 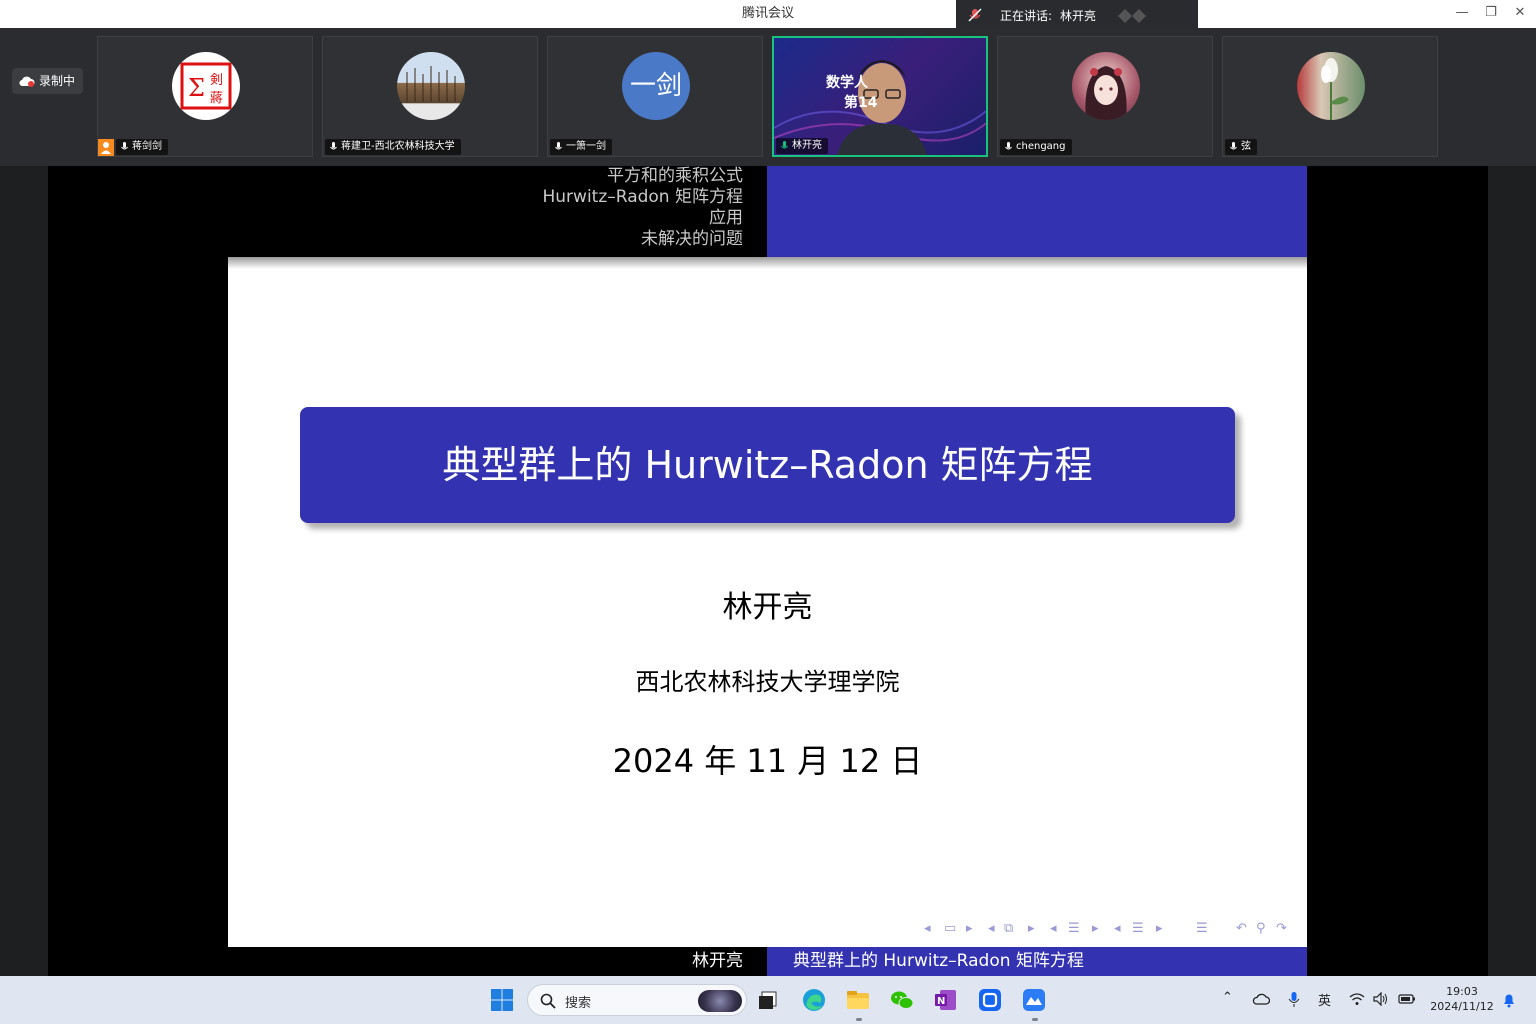 What do you see at coordinates (1227, 997) in the screenshot?
I see `tray-expand-icon: ⌃` at bounding box center [1227, 997].